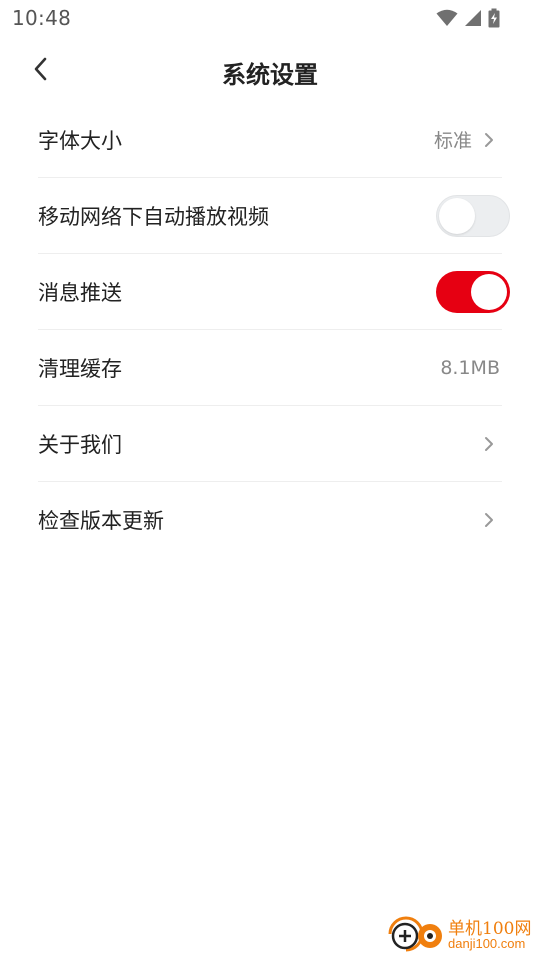 The width and height of the screenshot is (540, 960). Describe the element at coordinates (101, 520) in the screenshot. I see `setting-label: 检查版本更新` at that location.